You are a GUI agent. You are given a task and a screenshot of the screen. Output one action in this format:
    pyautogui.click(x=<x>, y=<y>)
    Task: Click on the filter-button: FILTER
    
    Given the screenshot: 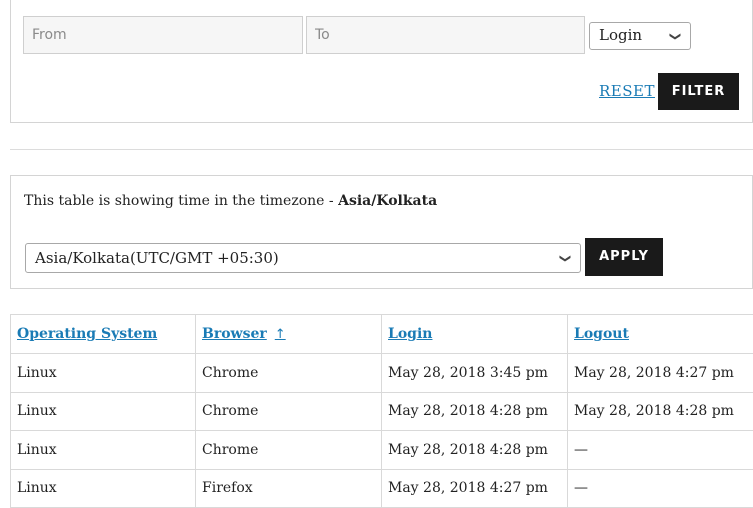 What is the action you would take?
    pyautogui.click(x=698, y=91)
    